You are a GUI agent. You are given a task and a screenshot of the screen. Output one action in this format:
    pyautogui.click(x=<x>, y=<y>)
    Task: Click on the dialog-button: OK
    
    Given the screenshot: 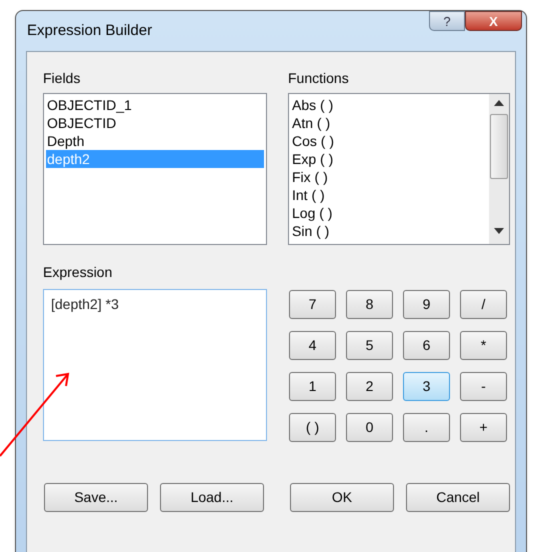 What is the action you would take?
    pyautogui.click(x=342, y=497)
    